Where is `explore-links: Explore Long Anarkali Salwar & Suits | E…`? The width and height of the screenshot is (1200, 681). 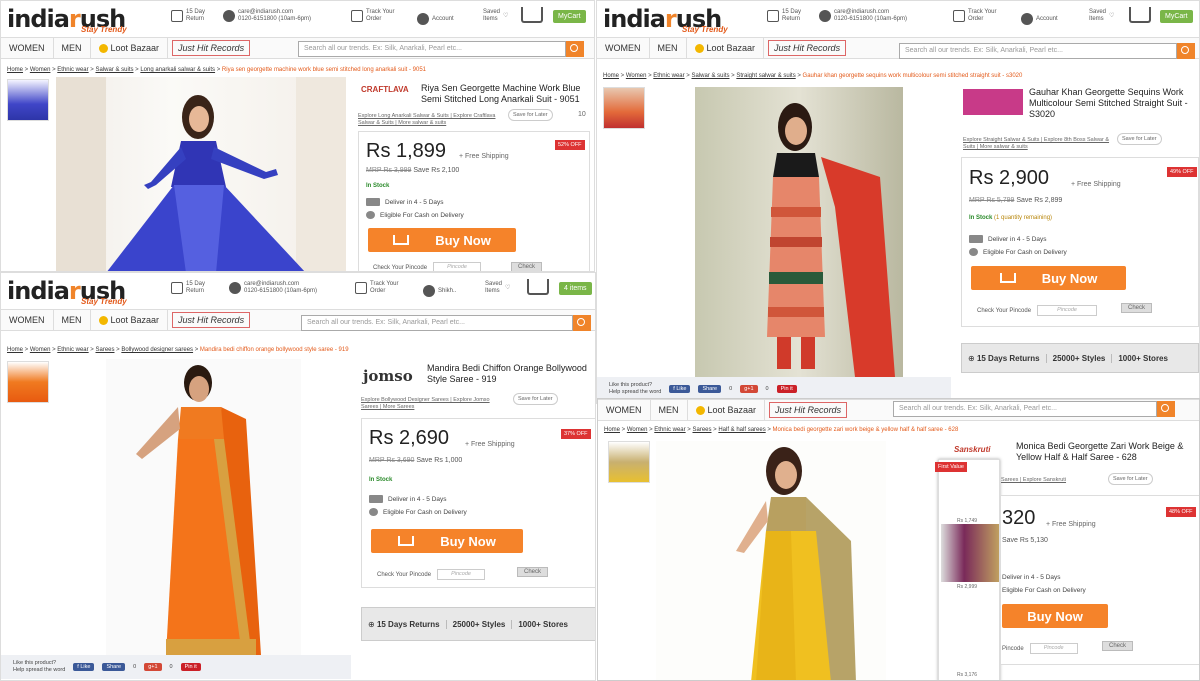 explore-links: Explore Long Anarkali Salwar & Suits | E… is located at coordinates (428, 120).